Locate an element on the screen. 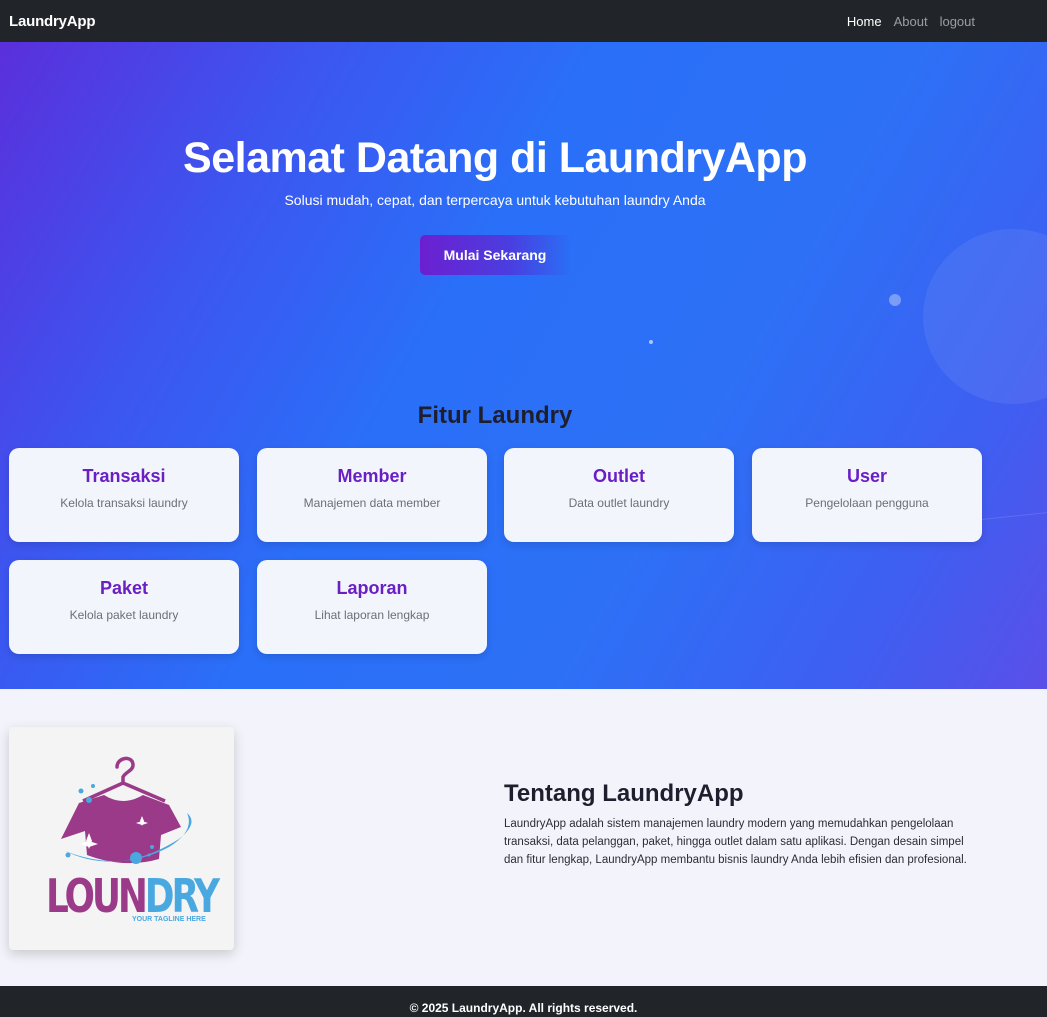  hero-title: Selamat Datang di LaundryApp is located at coordinates (495, 158).